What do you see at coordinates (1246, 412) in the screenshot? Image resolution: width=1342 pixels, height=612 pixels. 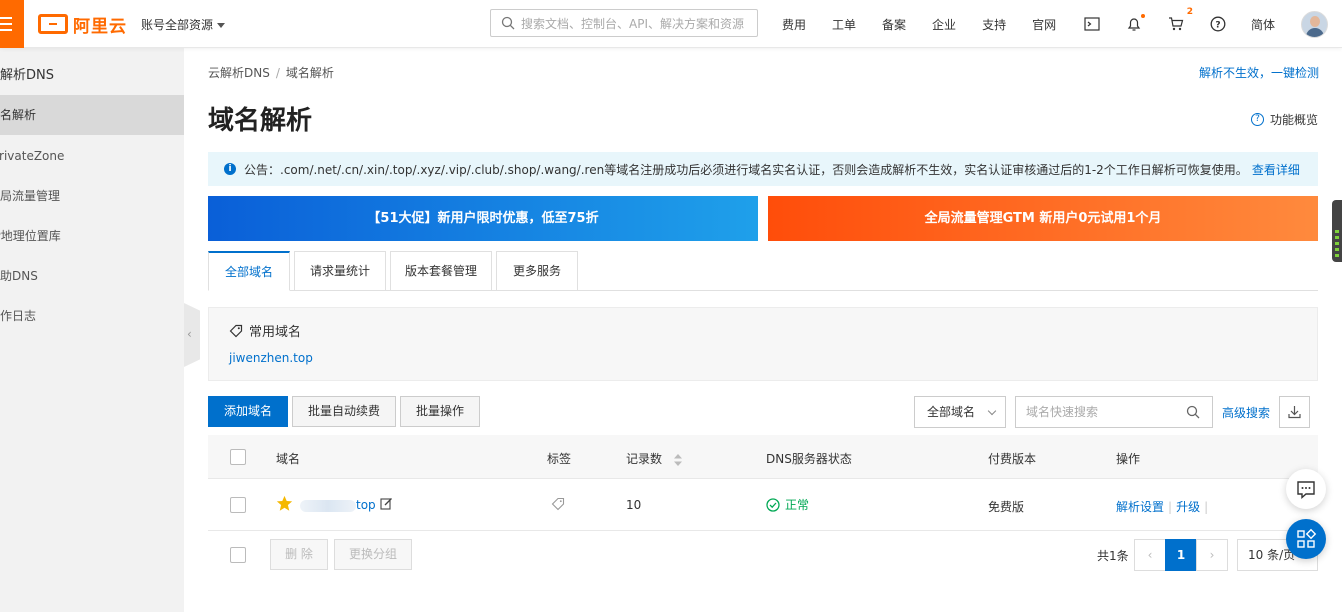 I see `advanced-search-link: 高级搜索` at bounding box center [1246, 412].